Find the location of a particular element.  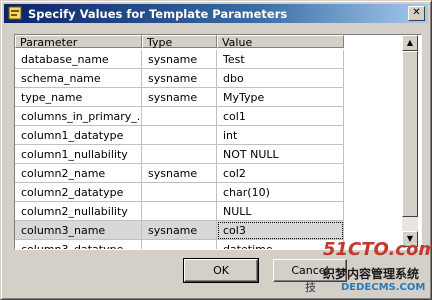

table-row: schema_name sysname dbo is located at coordinates (208, 78).